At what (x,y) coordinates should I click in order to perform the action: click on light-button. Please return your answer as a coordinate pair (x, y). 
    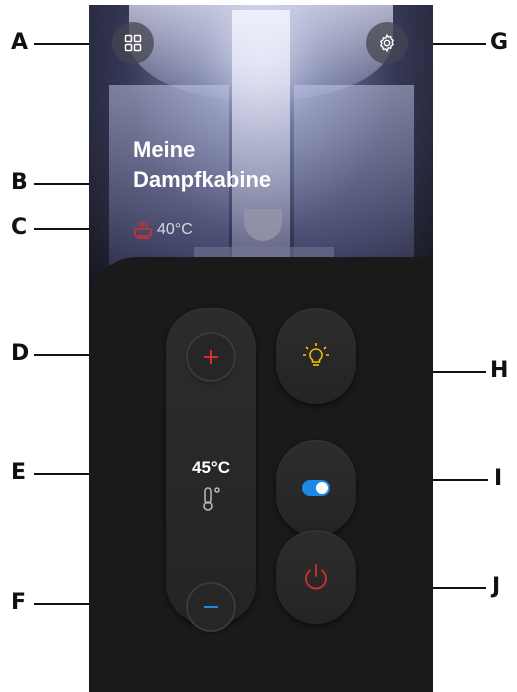
    Looking at the image, I should click on (316, 356).